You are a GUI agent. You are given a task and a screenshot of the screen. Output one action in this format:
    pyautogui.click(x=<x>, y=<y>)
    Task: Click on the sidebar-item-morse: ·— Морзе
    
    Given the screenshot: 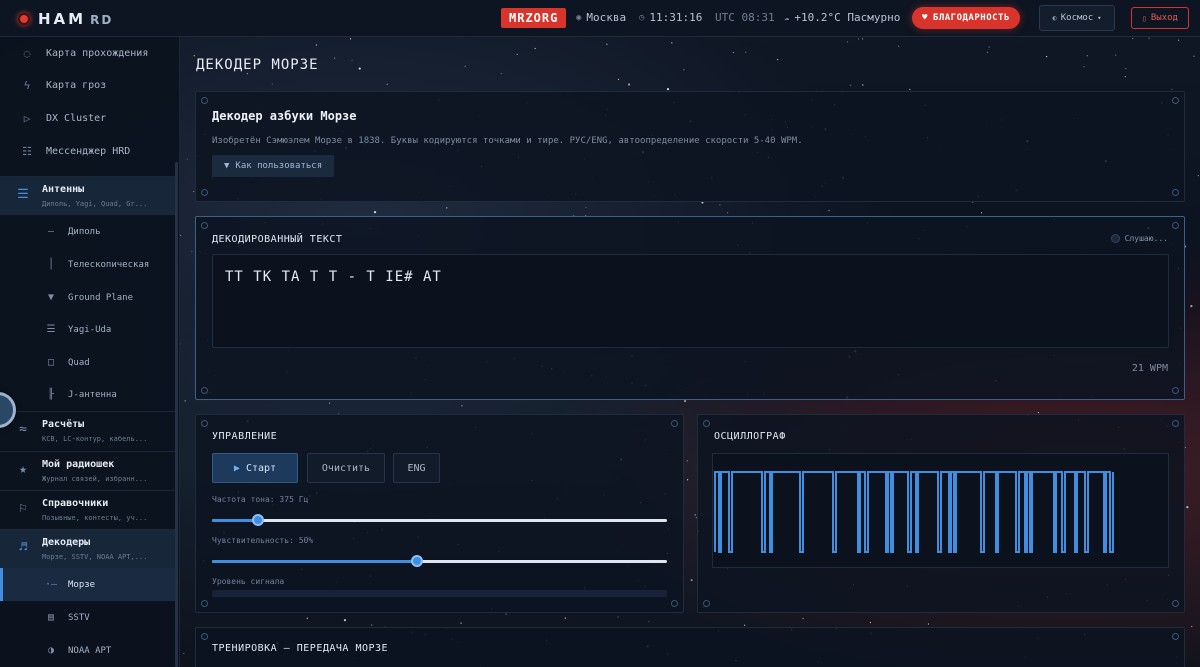 What is the action you would take?
    pyautogui.click(x=87, y=584)
    